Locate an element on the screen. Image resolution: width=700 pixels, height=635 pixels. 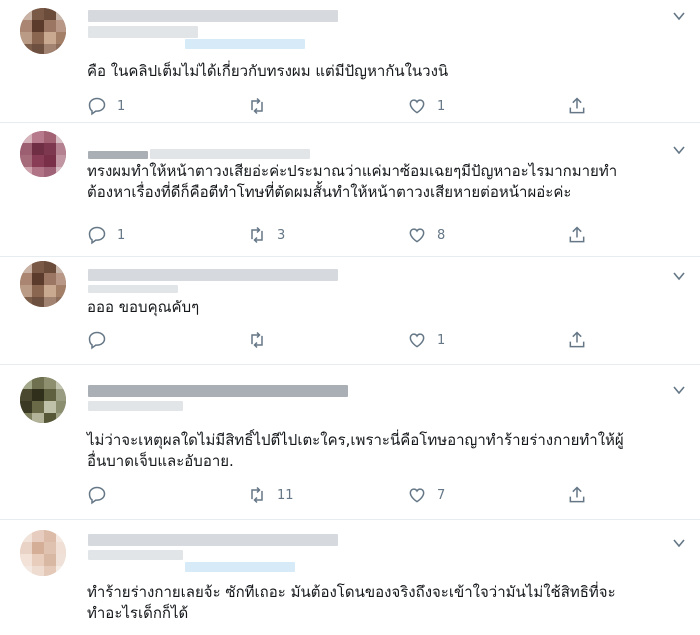
retweet-button: 3 is located at coordinates (266, 235).